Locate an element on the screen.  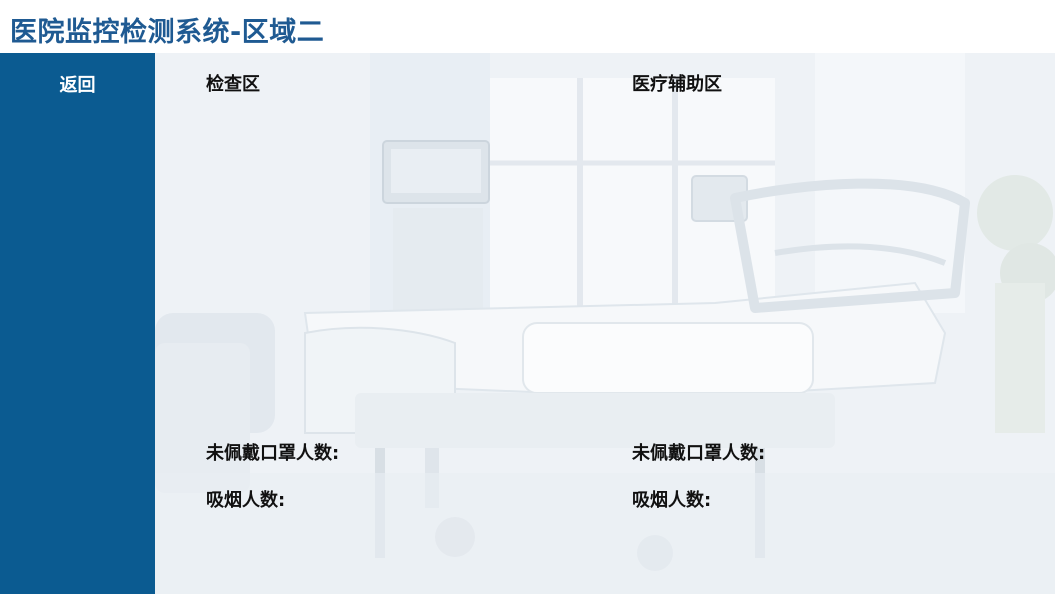
exam-no-mask-count-label: 未佩戴口罩人数: is located at coordinates (273, 453).